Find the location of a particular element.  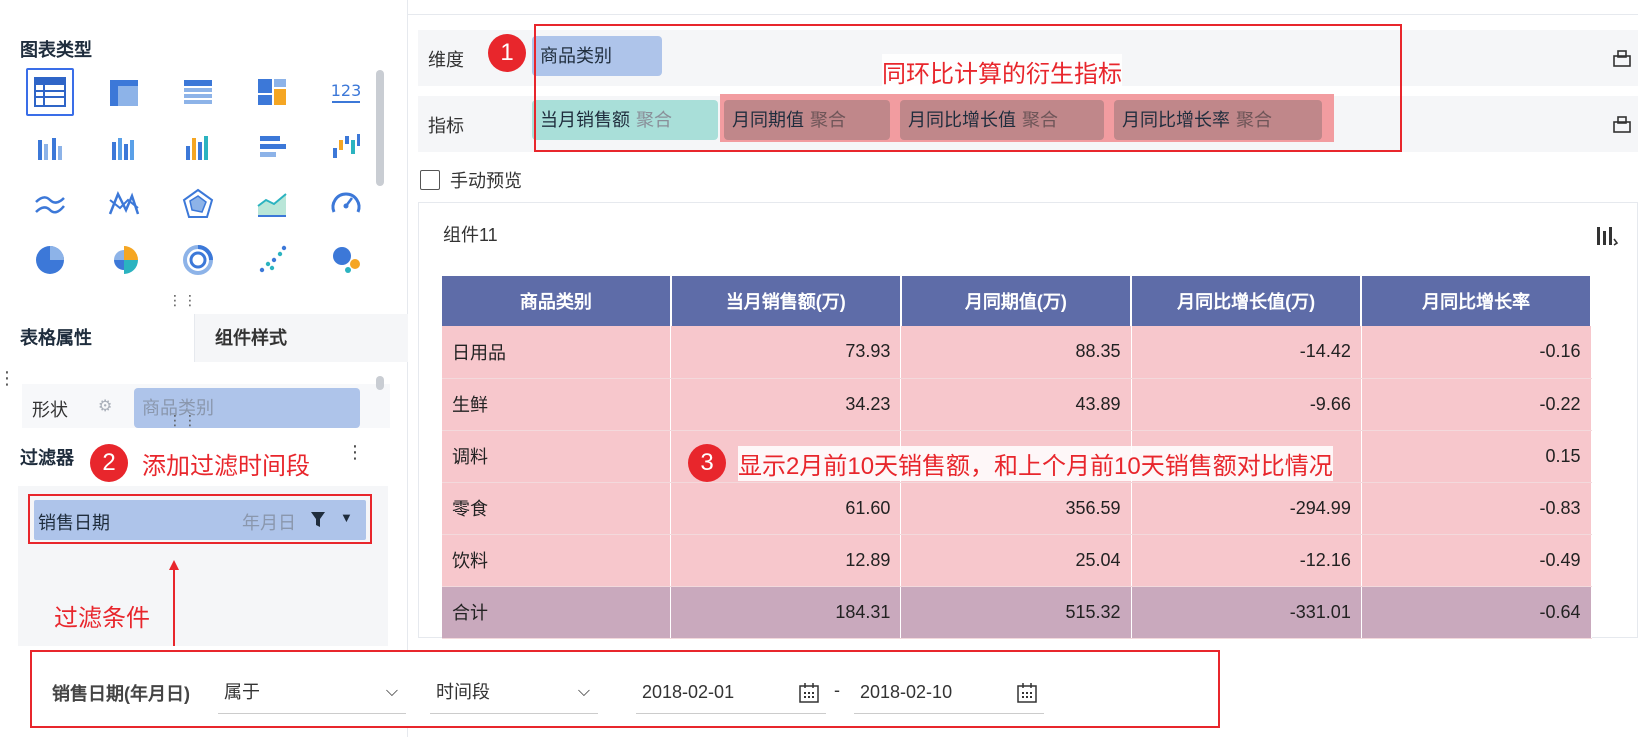

table-row: 生鲜 34.23 43.89 -9.66 -0.22 is located at coordinates (1017, 404).